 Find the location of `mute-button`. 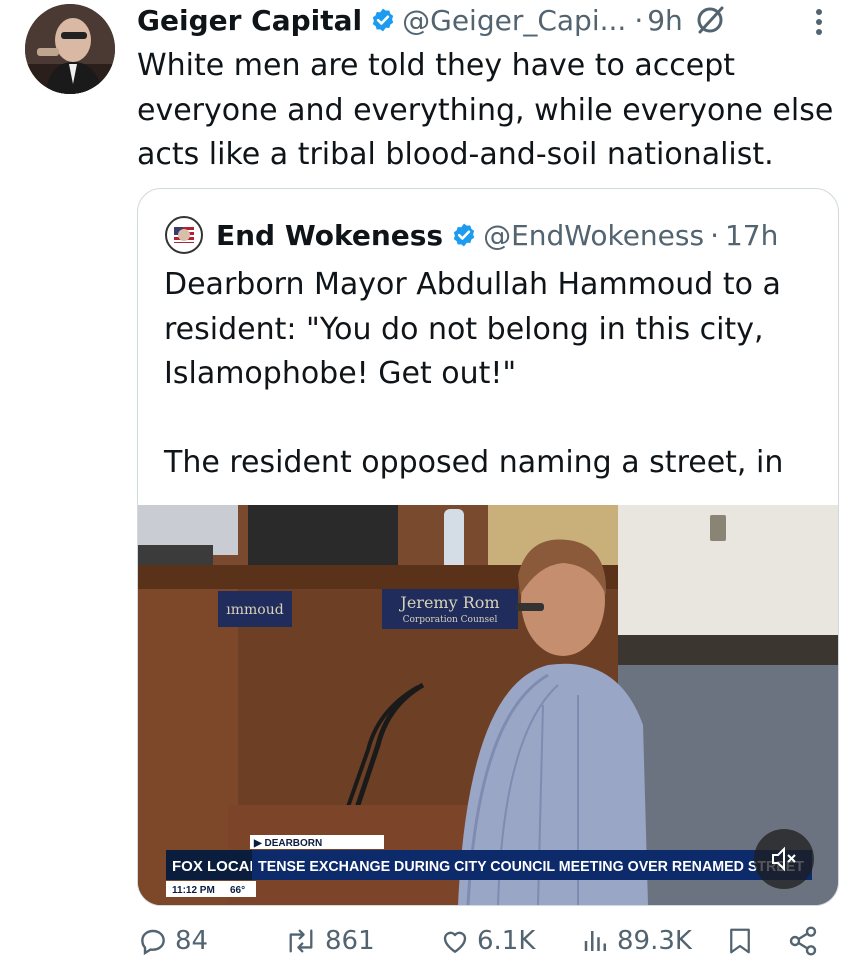

mute-button is located at coordinates (784, 859).